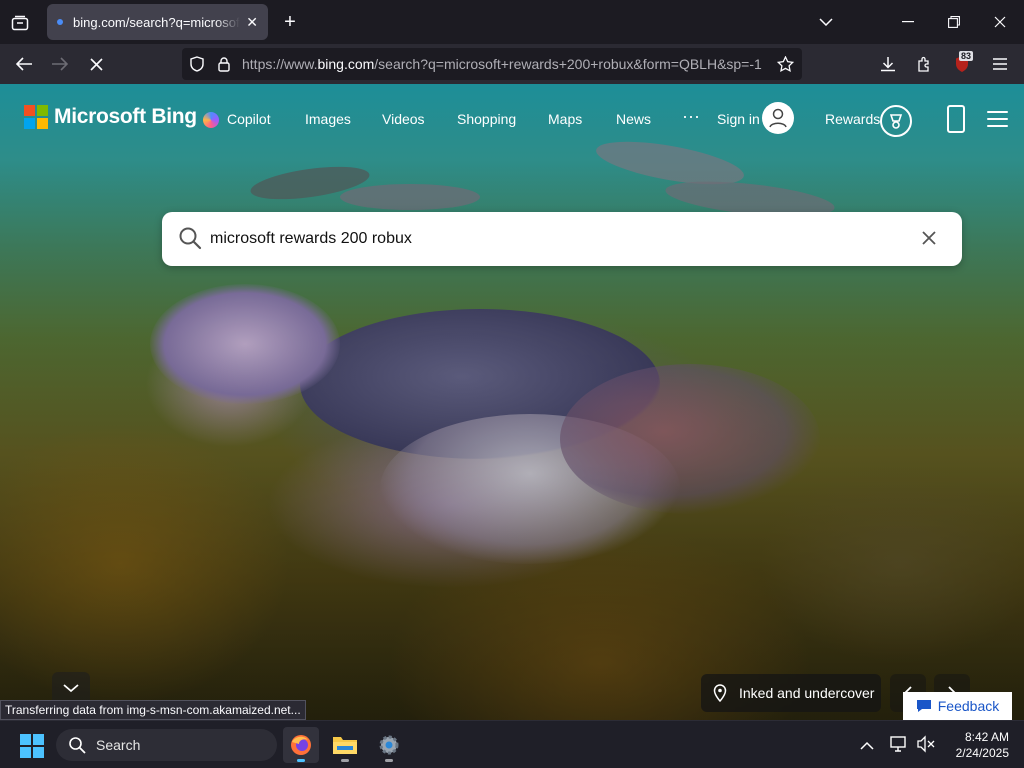 The height and width of the screenshot is (768, 1024). I want to click on shield-icon, so click(197, 64).